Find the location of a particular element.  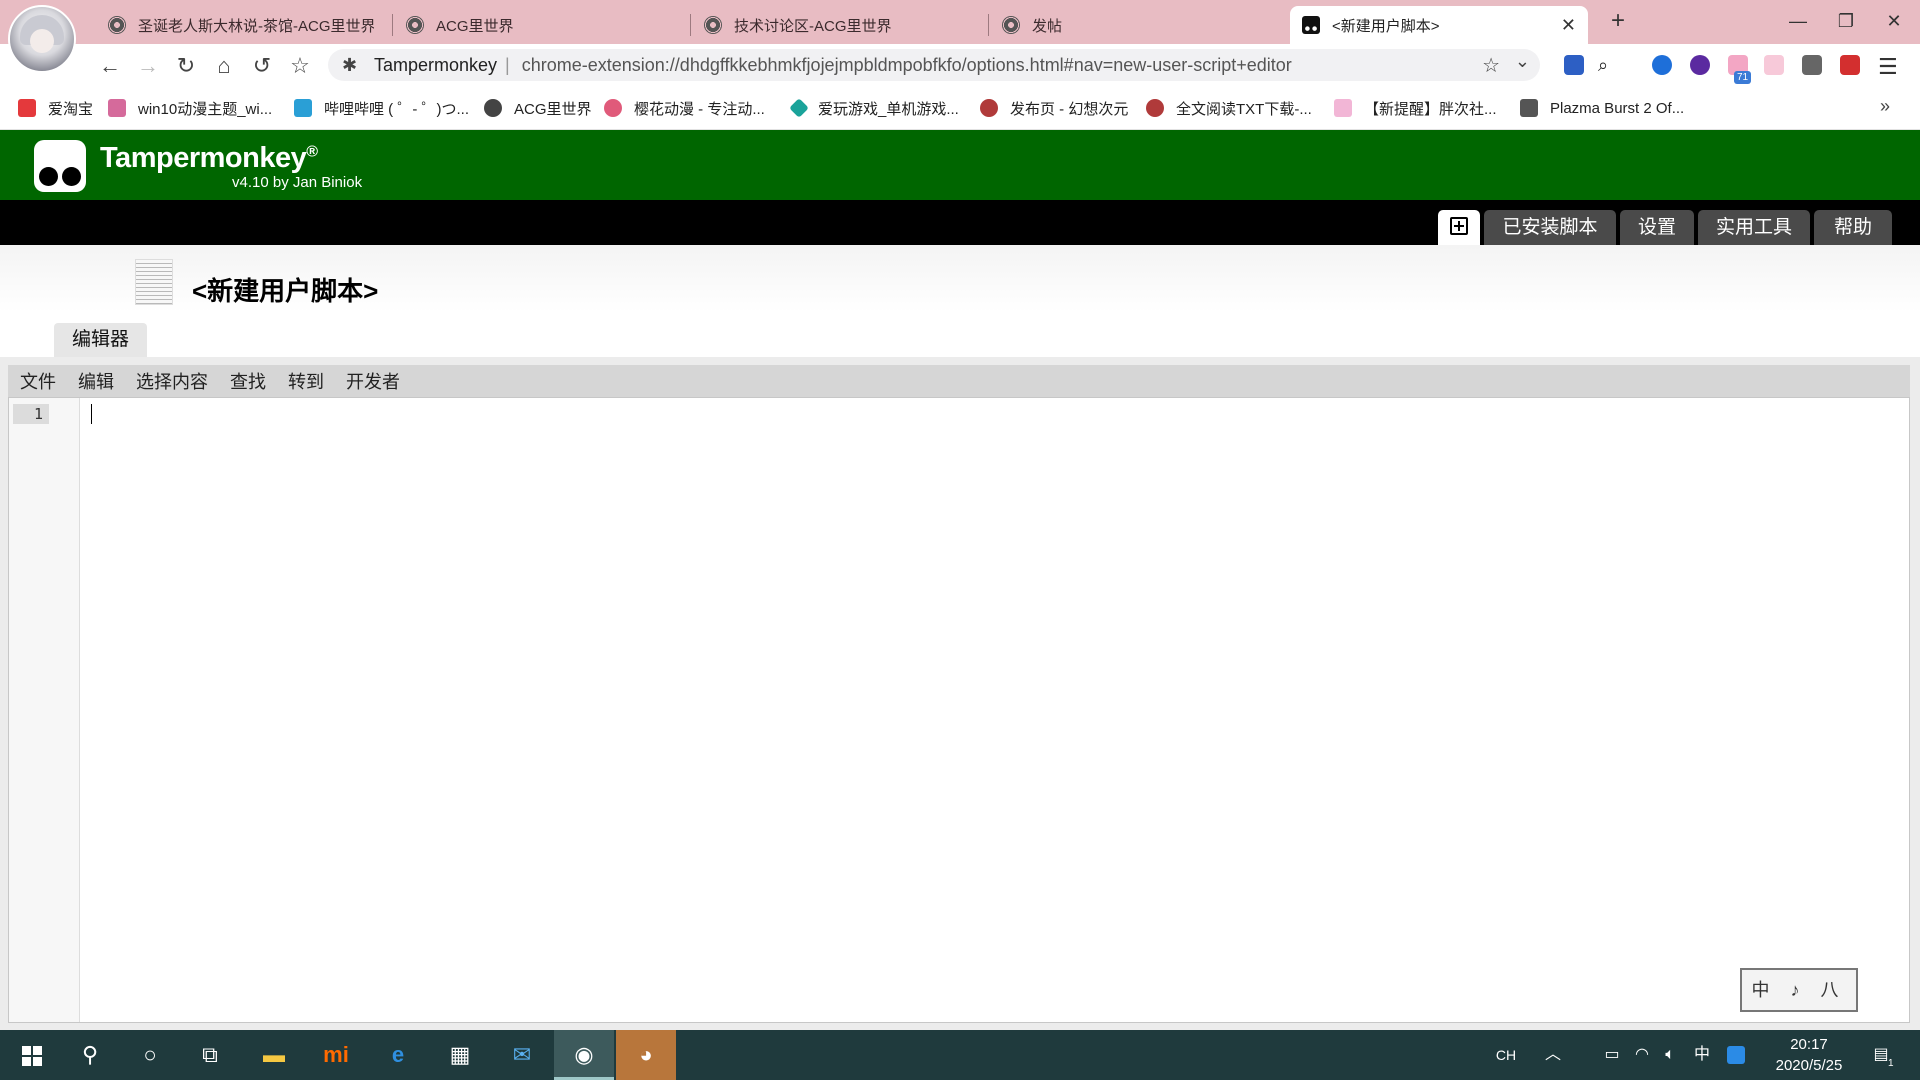

script-header: <新建用户脚本> 编辑器 is located at coordinates (960, 301).